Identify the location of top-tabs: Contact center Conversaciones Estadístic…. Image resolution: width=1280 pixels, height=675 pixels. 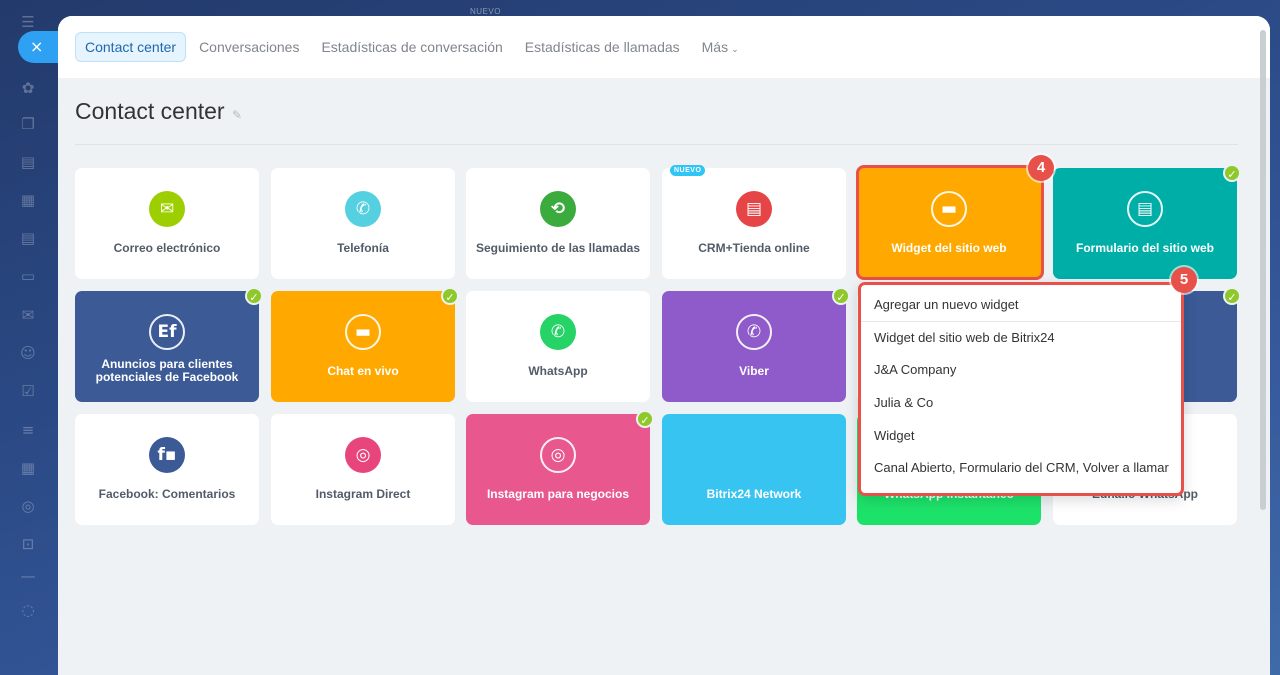
(664, 47).